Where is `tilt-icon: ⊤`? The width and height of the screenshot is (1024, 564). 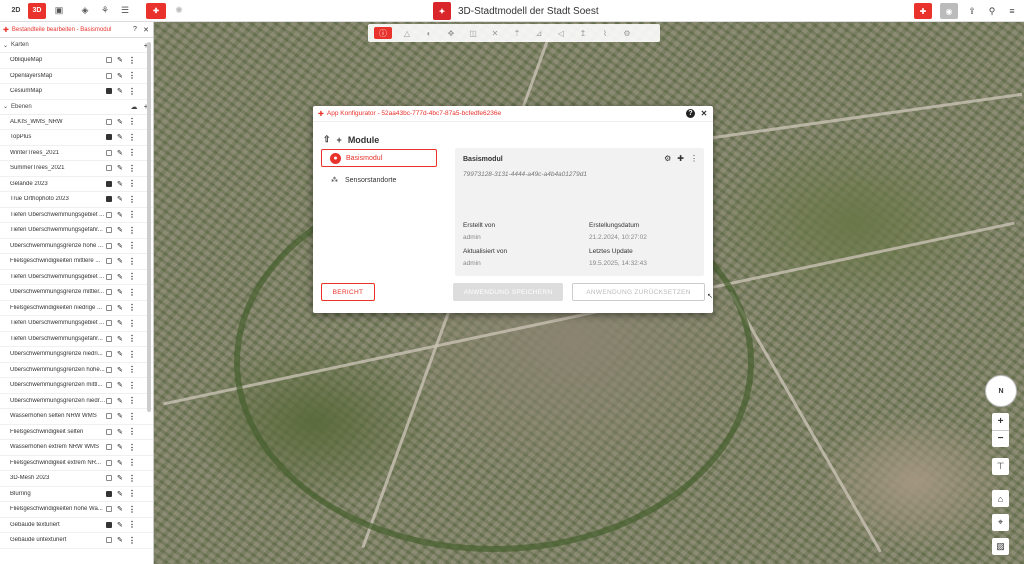 tilt-icon: ⊤ is located at coordinates (1000, 466).